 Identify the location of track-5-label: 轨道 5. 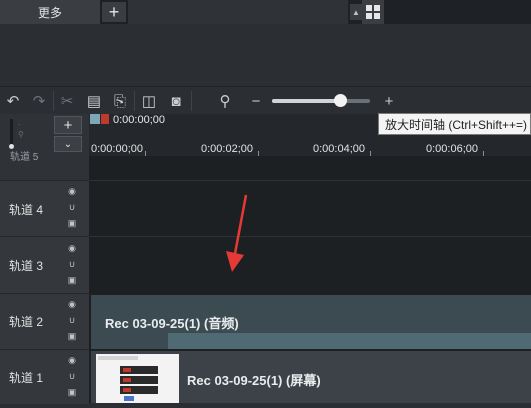
(24, 157).